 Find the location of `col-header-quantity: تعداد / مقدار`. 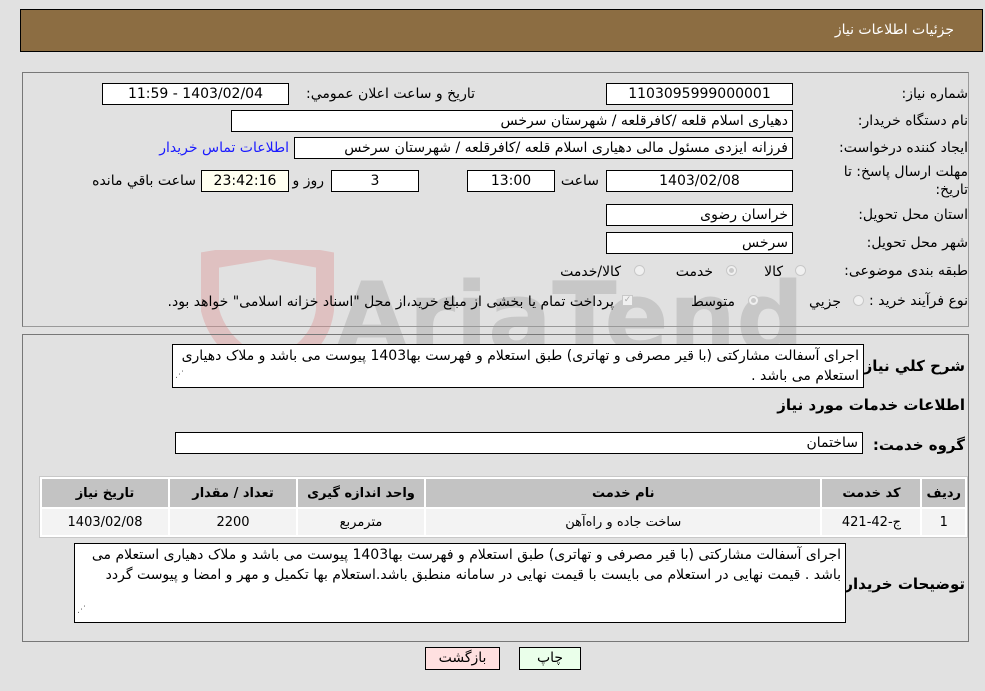

col-header-quantity: تعداد / مقدار is located at coordinates (233, 493).